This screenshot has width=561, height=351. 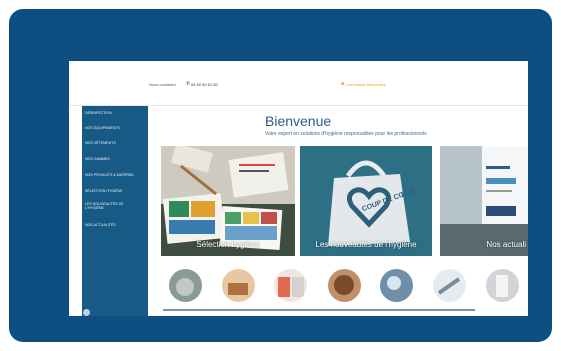 I want to click on sidebar-item-nouveautes: Les nouveautés de l'hygiène, so click(x=109, y=206).